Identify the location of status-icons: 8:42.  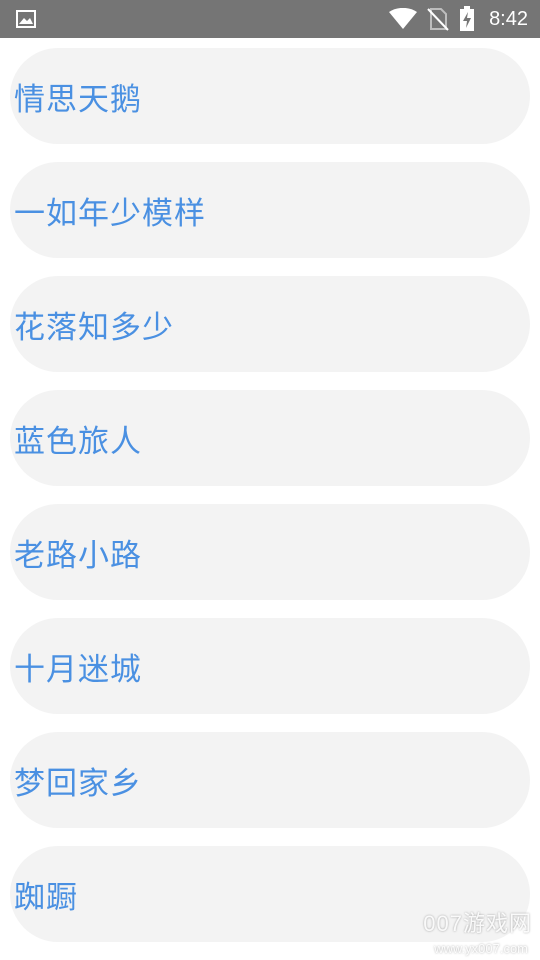
(458, 19).